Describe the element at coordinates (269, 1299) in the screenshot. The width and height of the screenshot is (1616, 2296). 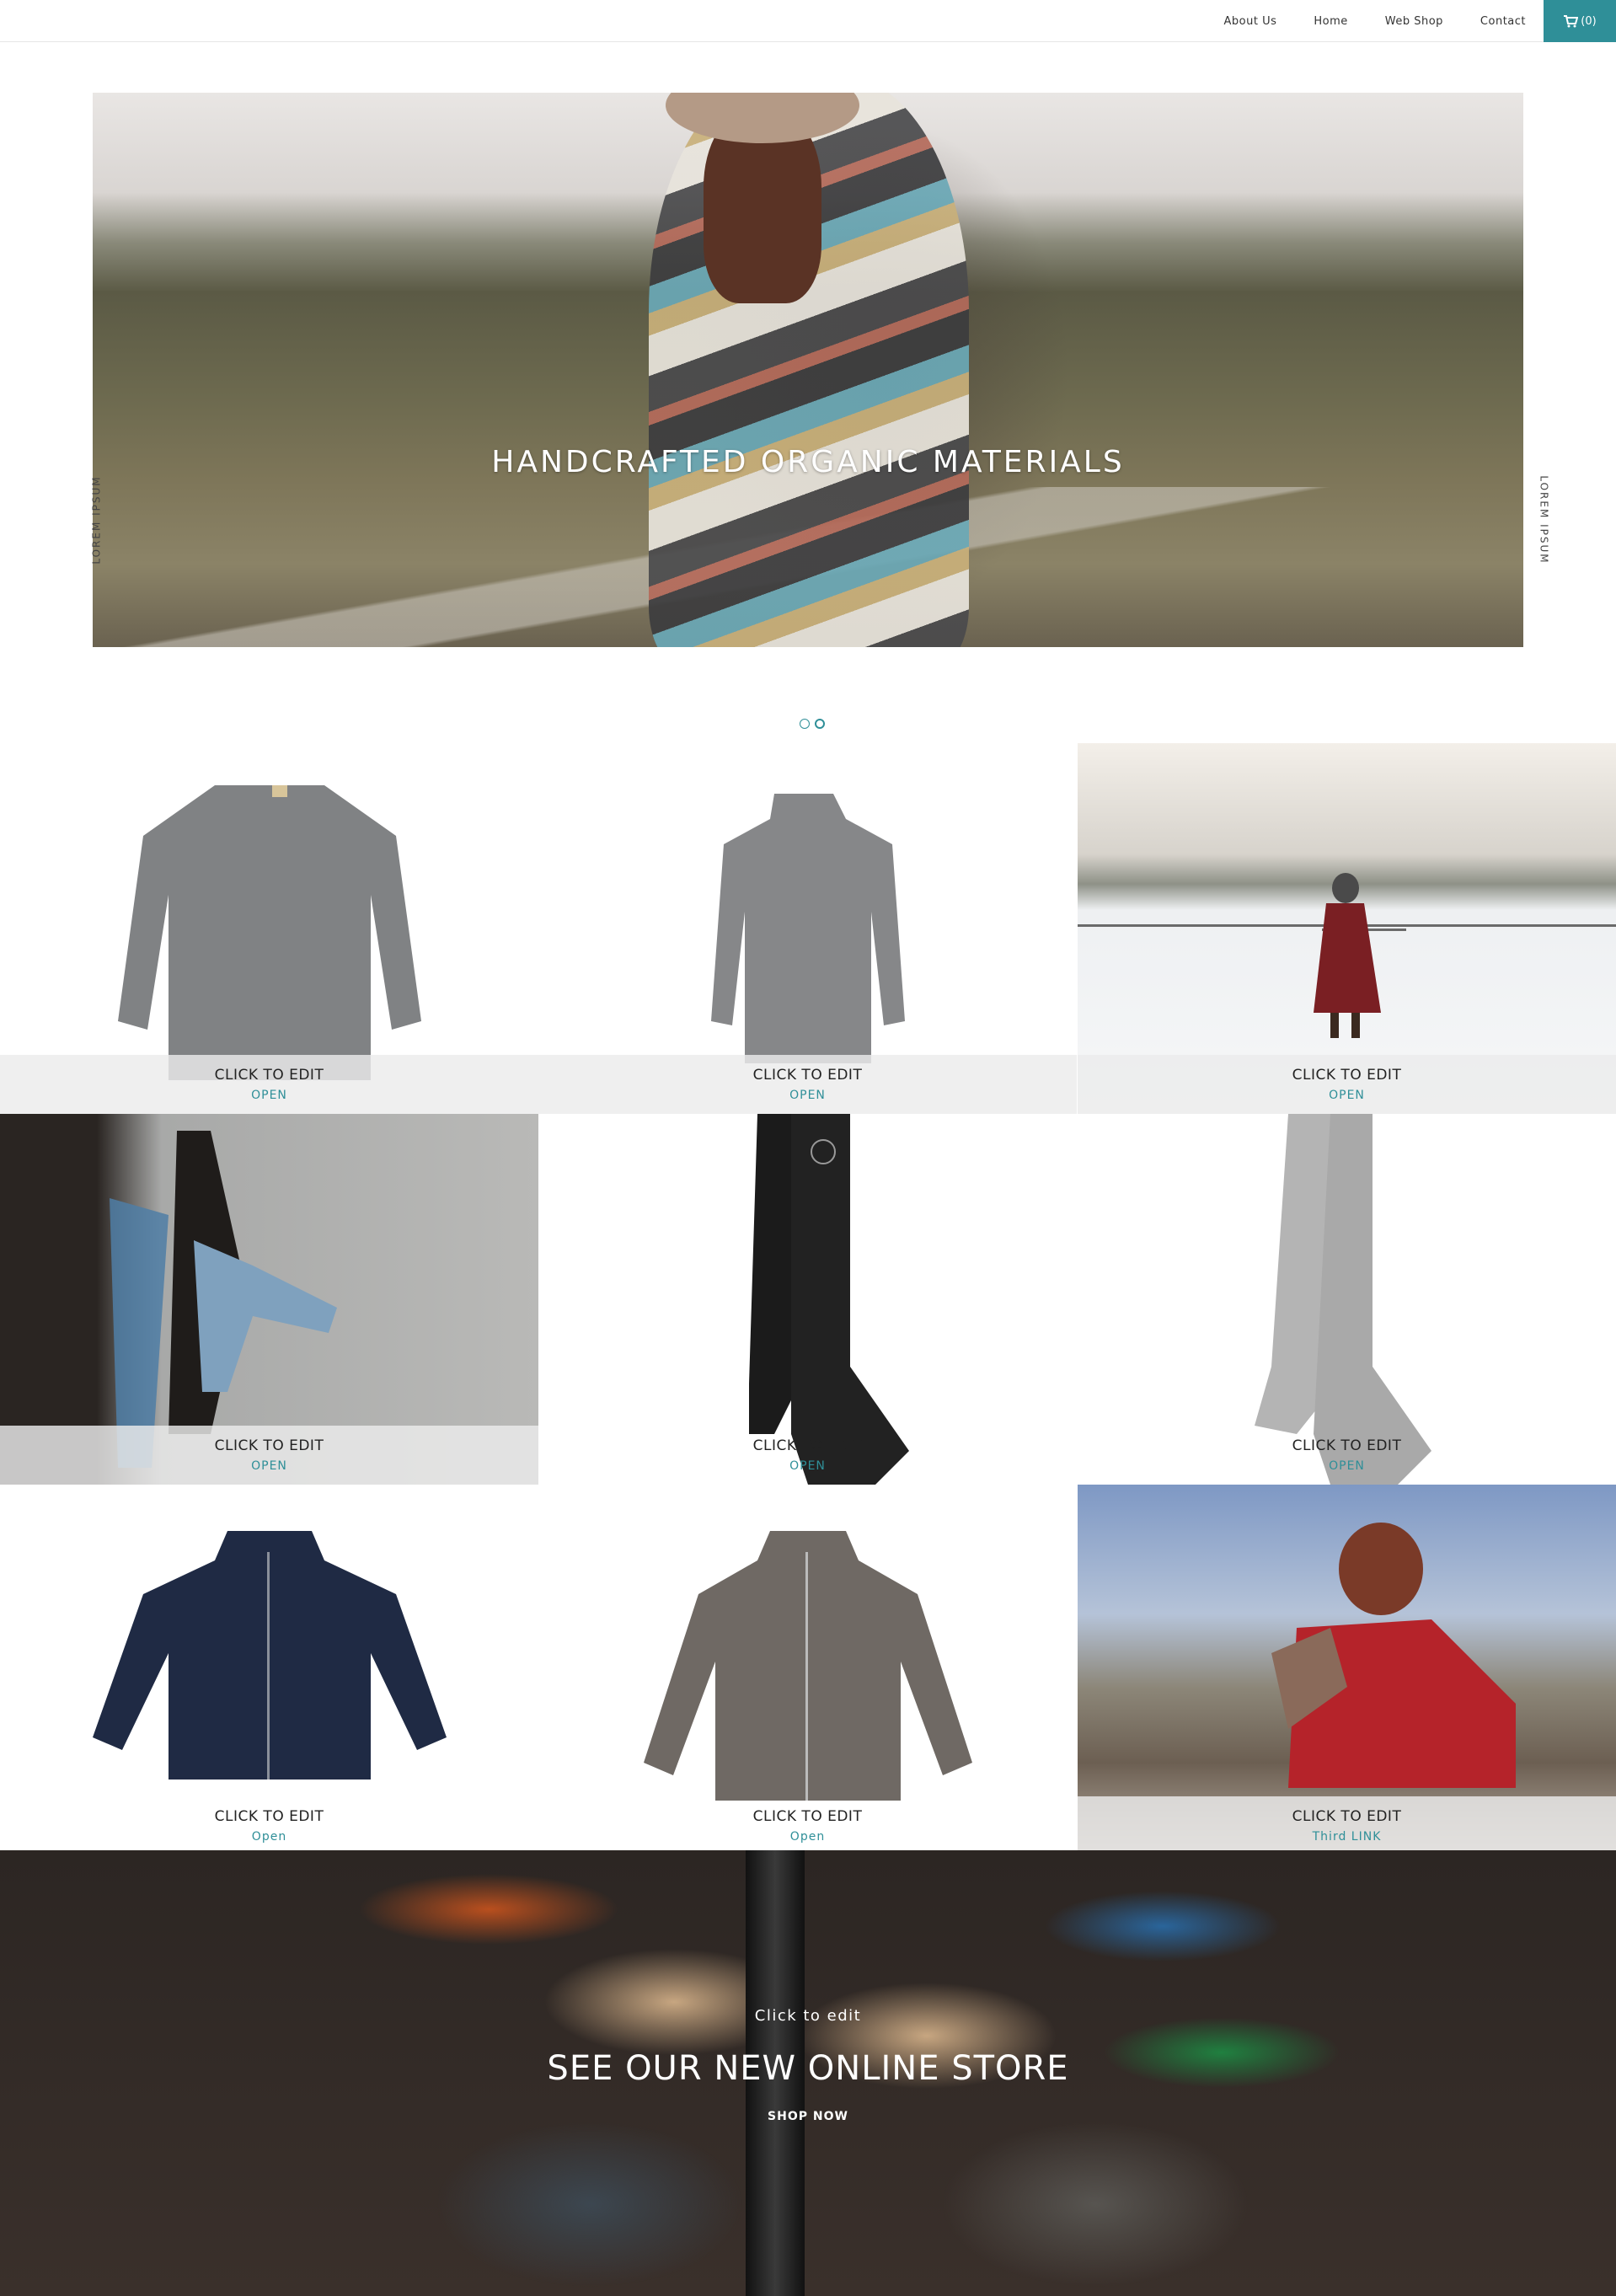
I see `grid-tile-4: CLICK TO EDIT OPEN` at that location.